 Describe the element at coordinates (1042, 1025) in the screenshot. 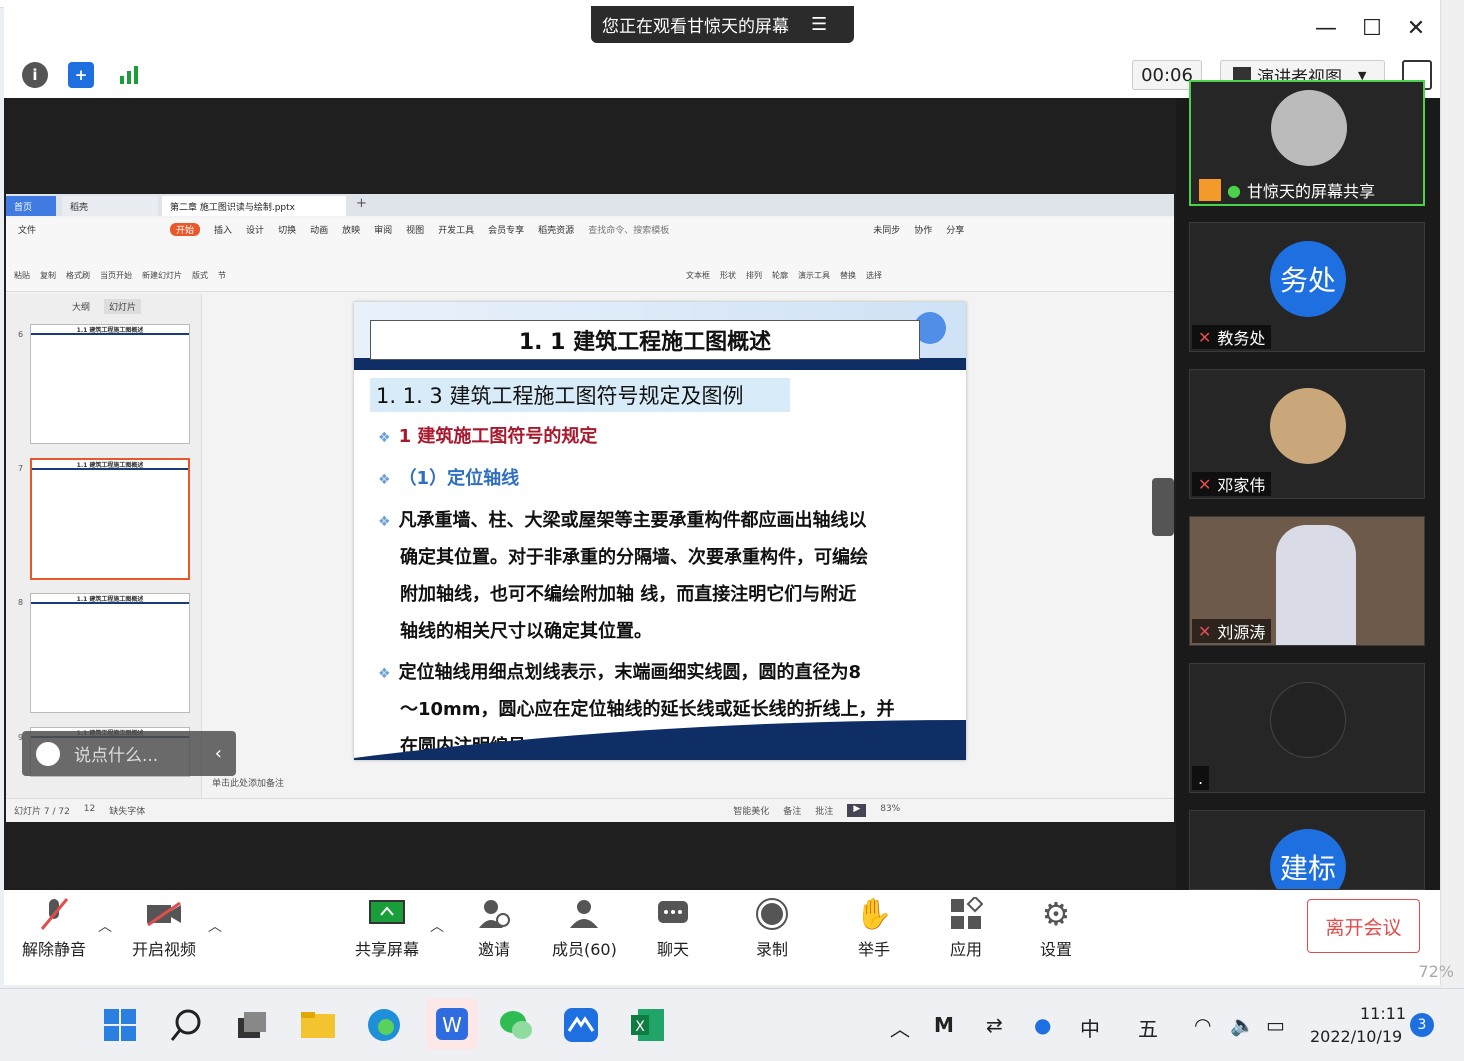

I see `microphone-icon: ●` at that location.